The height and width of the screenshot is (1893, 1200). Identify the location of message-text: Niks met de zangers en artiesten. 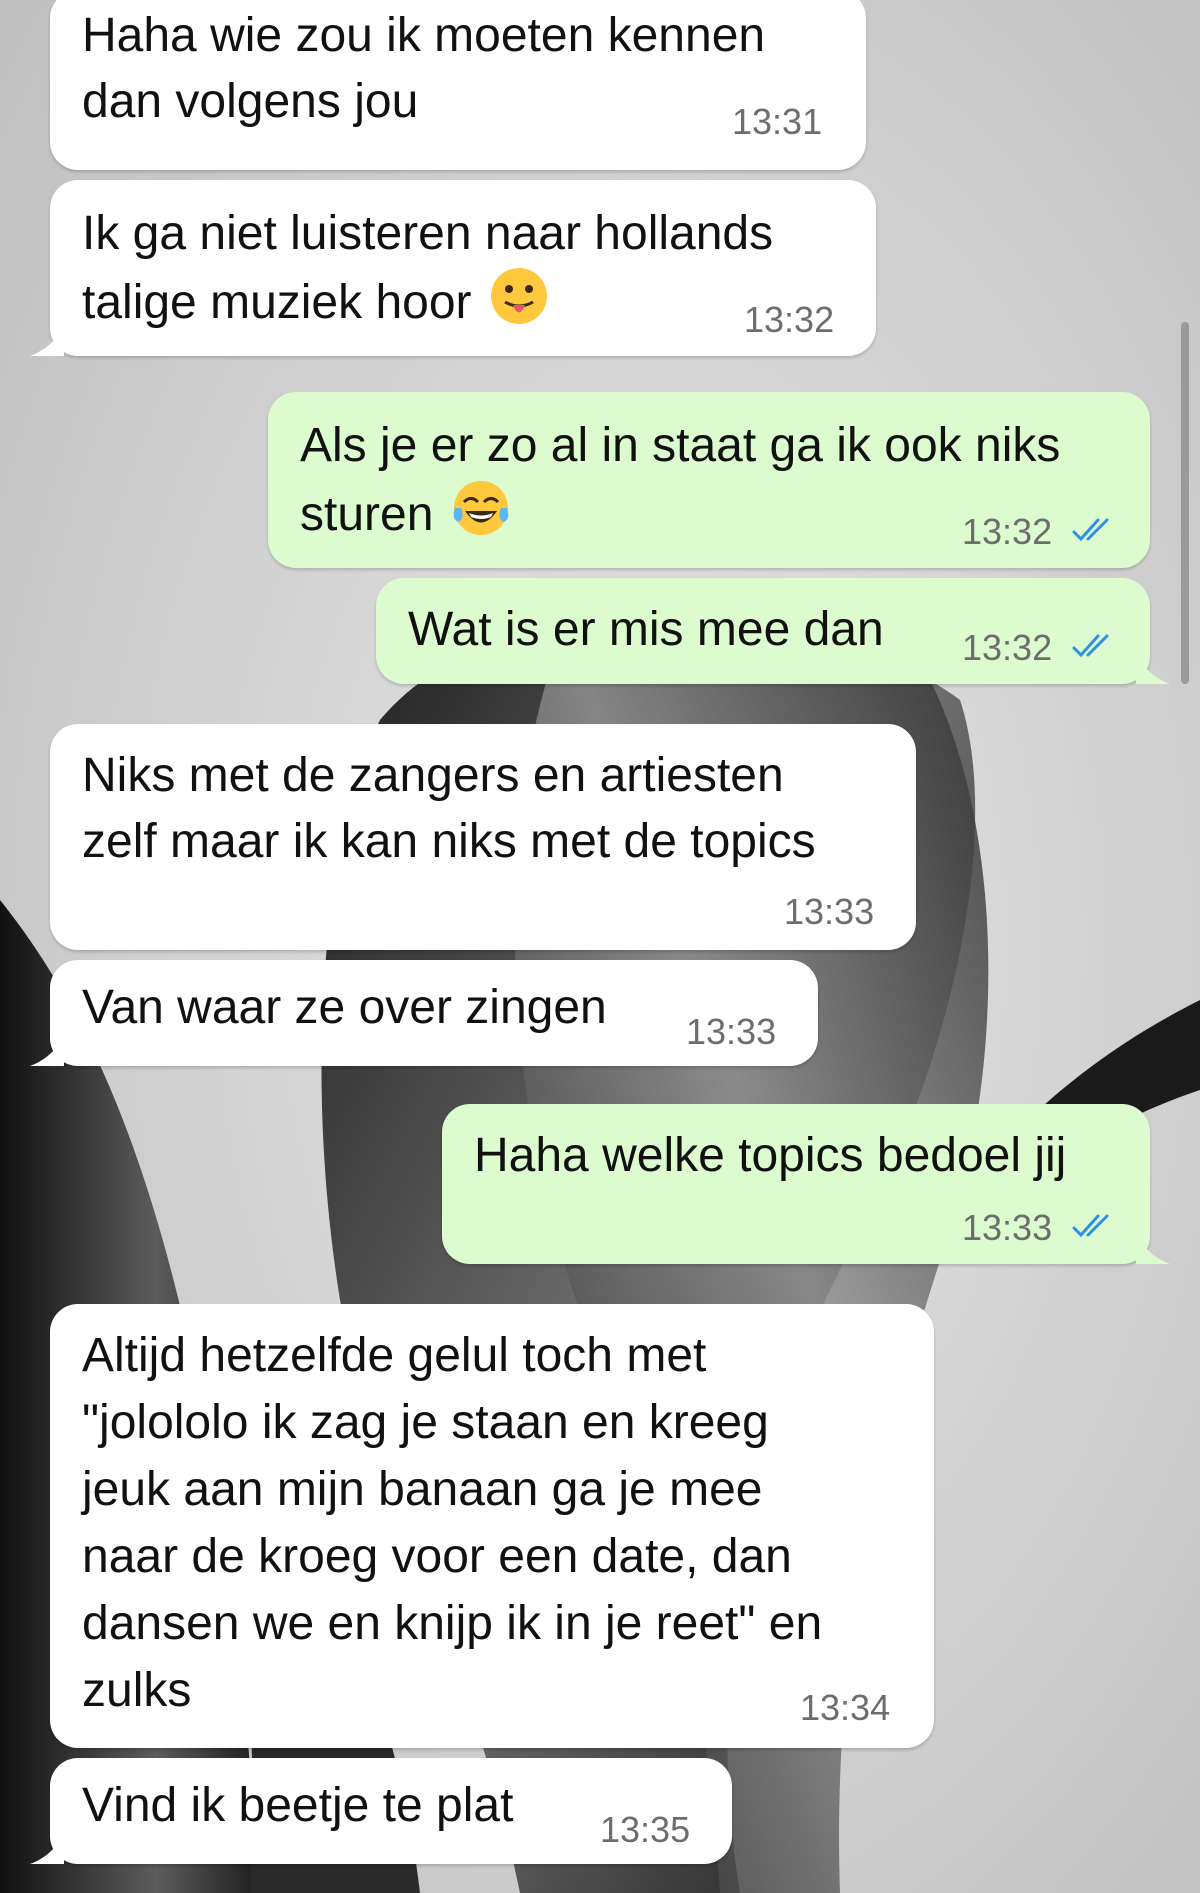
(433, 775).